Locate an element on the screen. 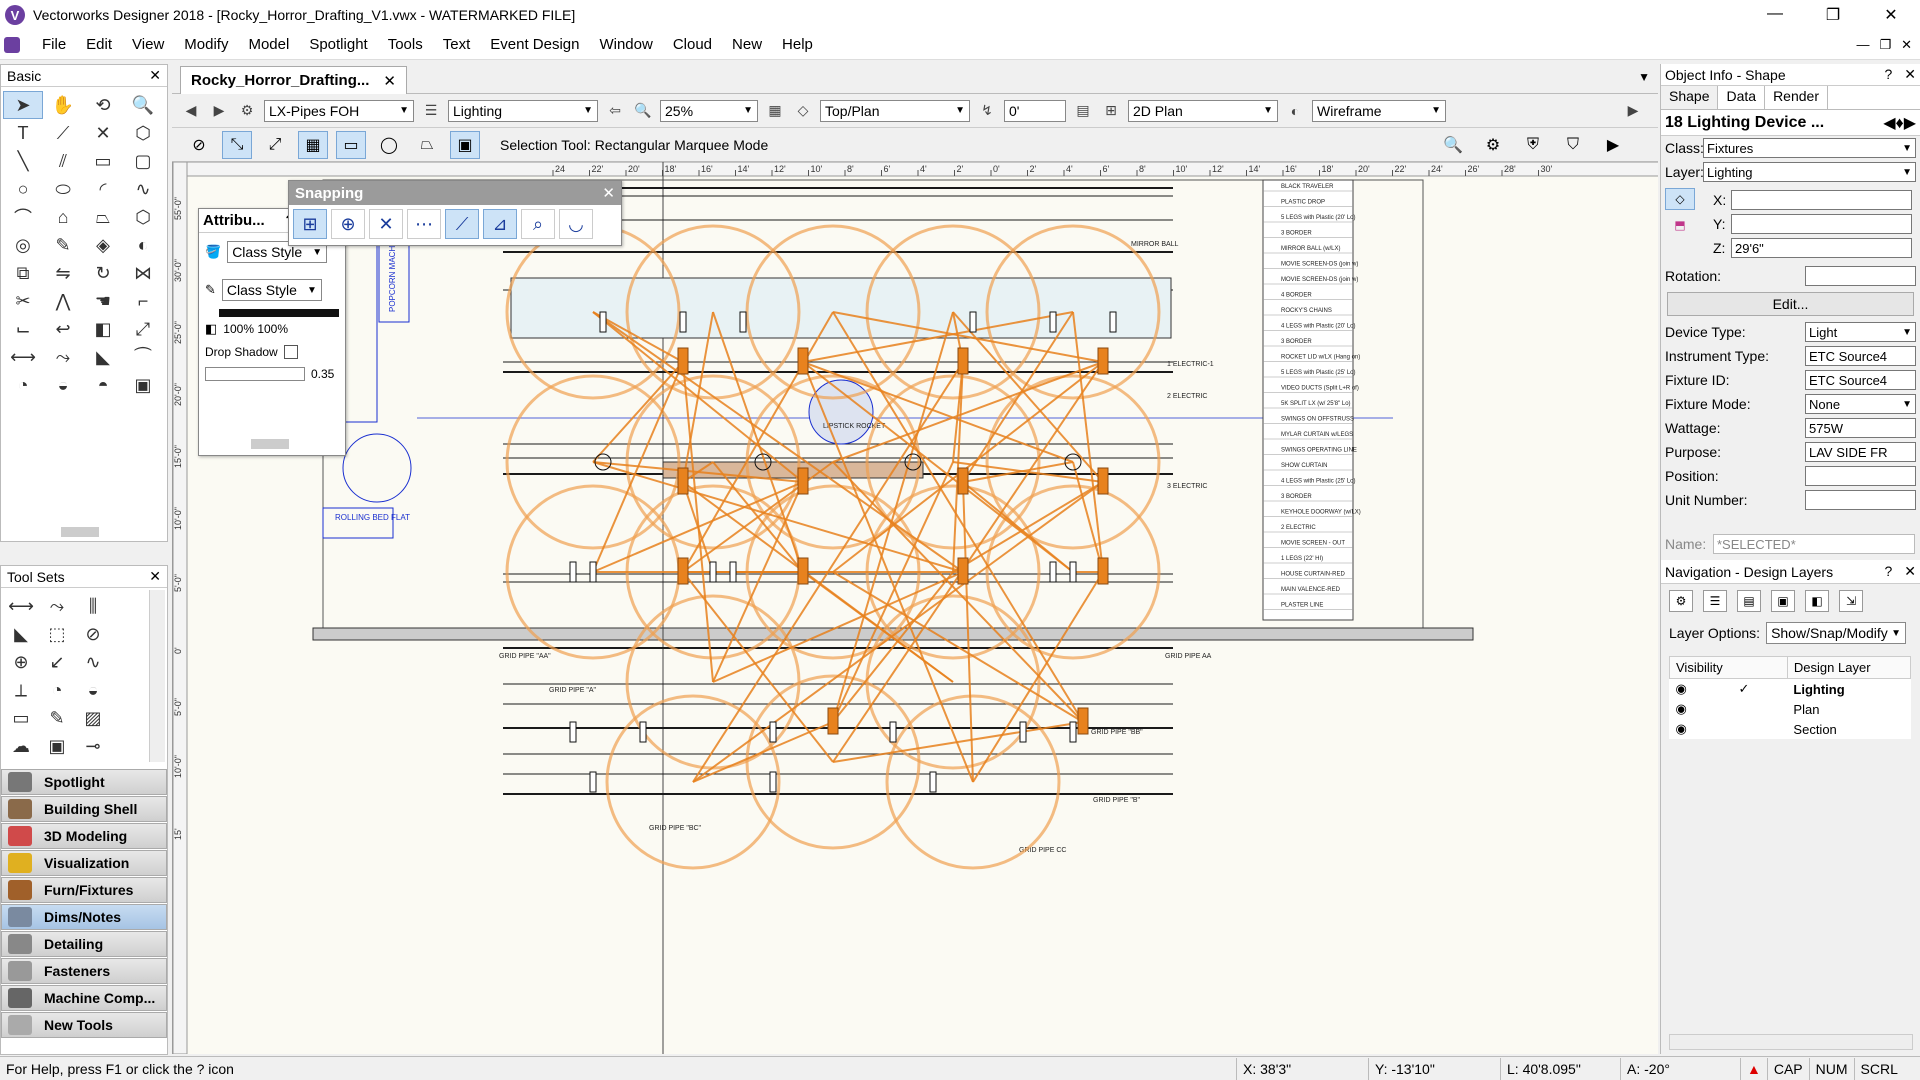 The height and width of the screenshot is (1080, 1920). attribute-mapping-tool-icon: ◈ is located at coordinates (103, 245).